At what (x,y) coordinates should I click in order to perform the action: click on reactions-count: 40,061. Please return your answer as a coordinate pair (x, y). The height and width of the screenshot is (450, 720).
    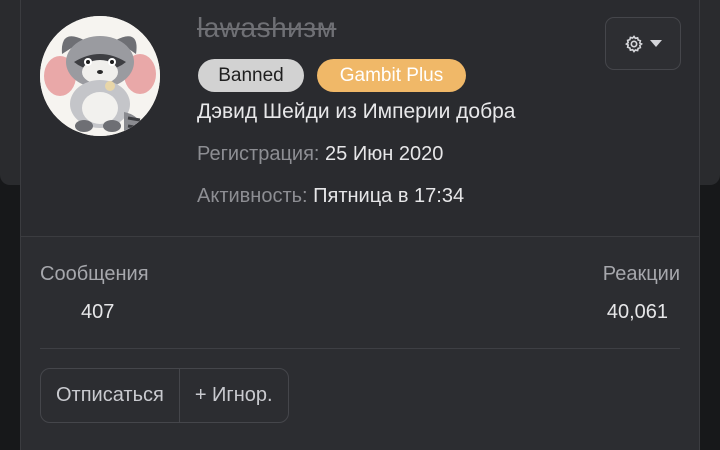
    Looking at the image, I should click on (637, 312).